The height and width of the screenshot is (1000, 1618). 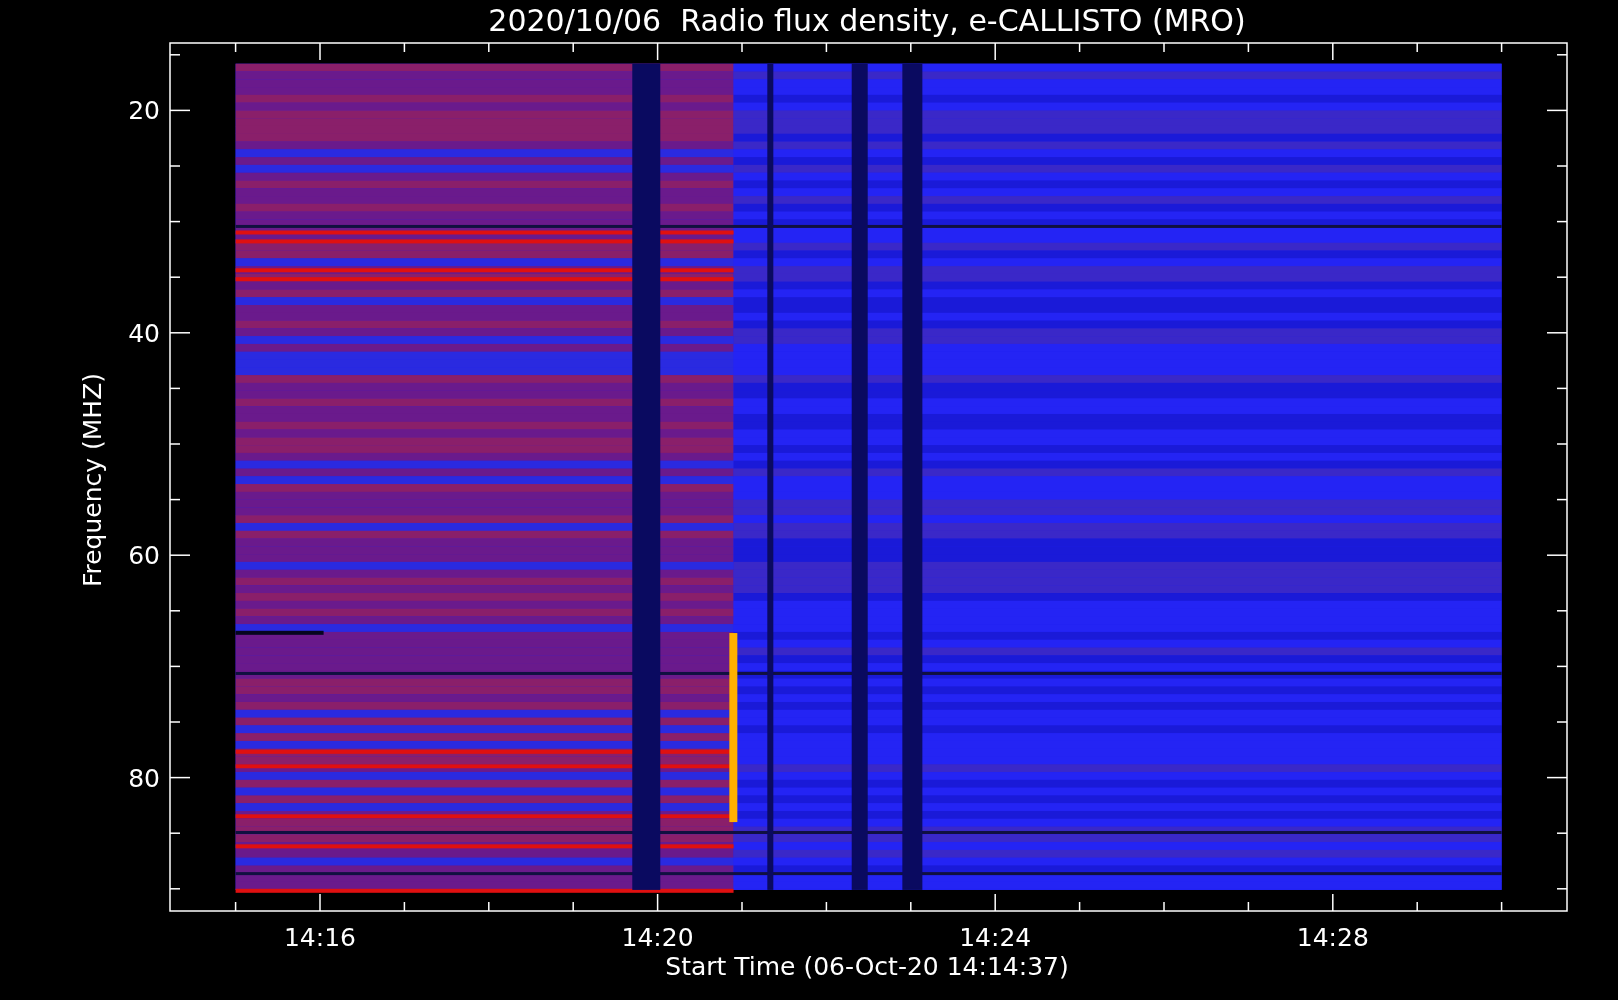 What do you see at coordinates (144, 556) in the screenshot?
I see `tick-label: 60` at bounding box center [144, 556].